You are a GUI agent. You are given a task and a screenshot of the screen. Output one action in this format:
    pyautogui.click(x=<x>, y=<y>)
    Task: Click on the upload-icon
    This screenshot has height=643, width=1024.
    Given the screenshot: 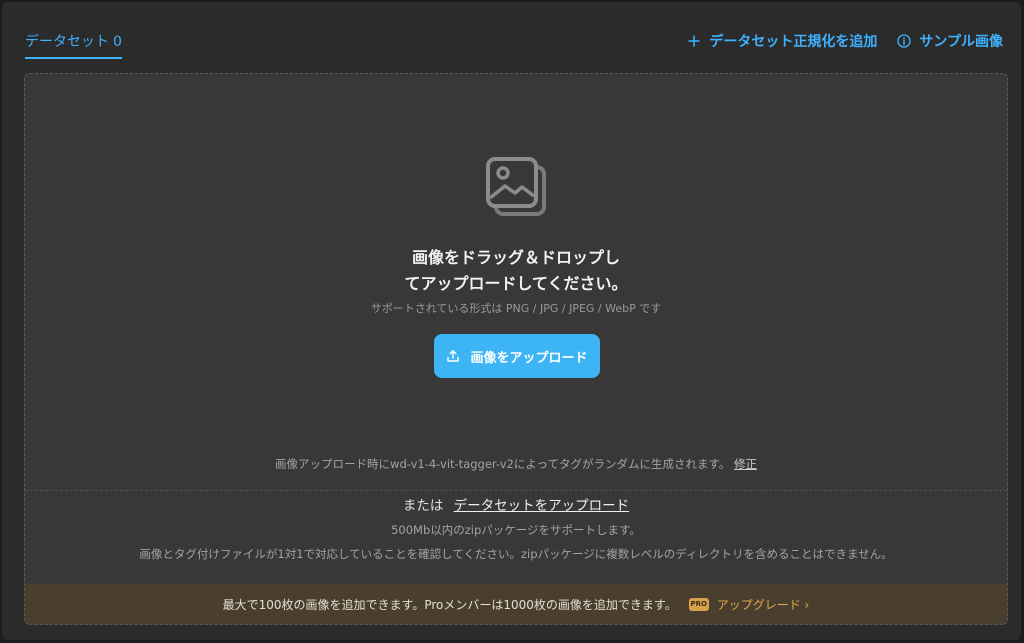 What is the action you would take?
    pyautogui.click(x=453, y=356)
    